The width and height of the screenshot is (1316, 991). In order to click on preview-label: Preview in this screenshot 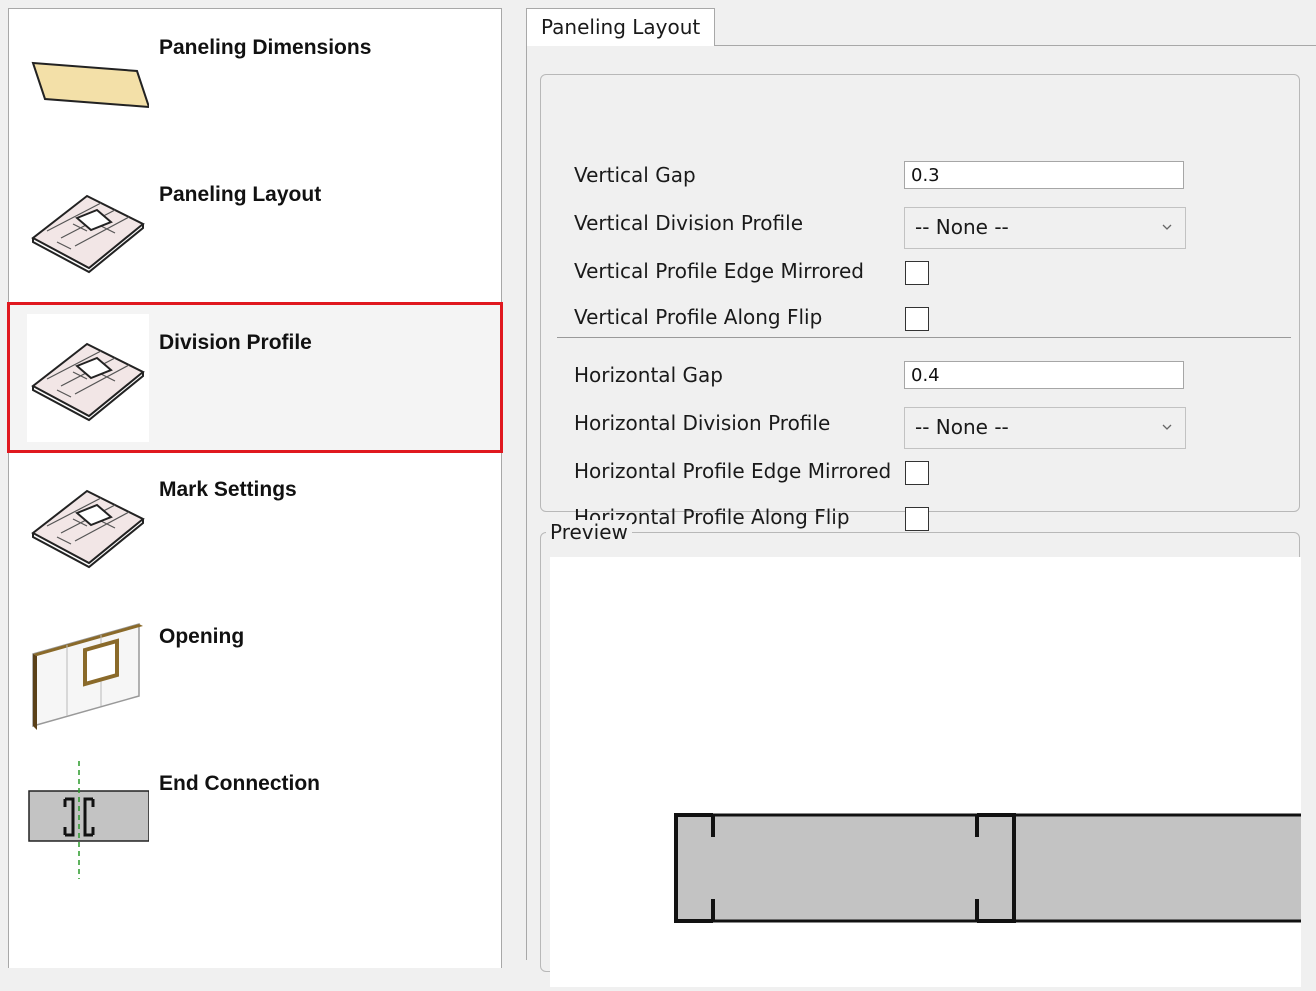, I will do `click(589, 532)`.